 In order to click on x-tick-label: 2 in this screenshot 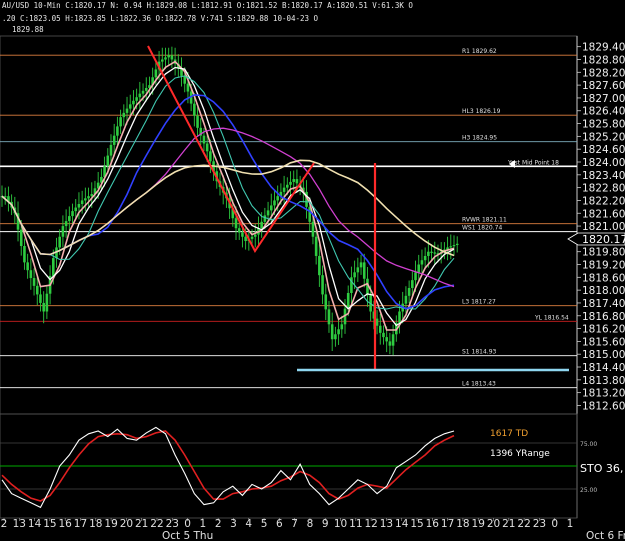, I will do `click(4, 524)`.